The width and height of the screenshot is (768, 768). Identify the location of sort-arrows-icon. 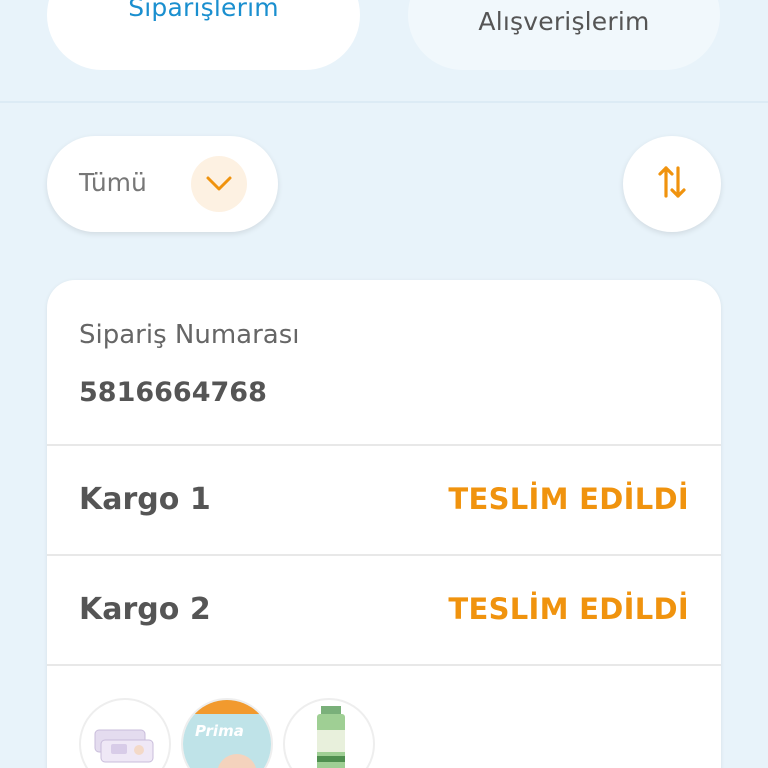
(672, 184).